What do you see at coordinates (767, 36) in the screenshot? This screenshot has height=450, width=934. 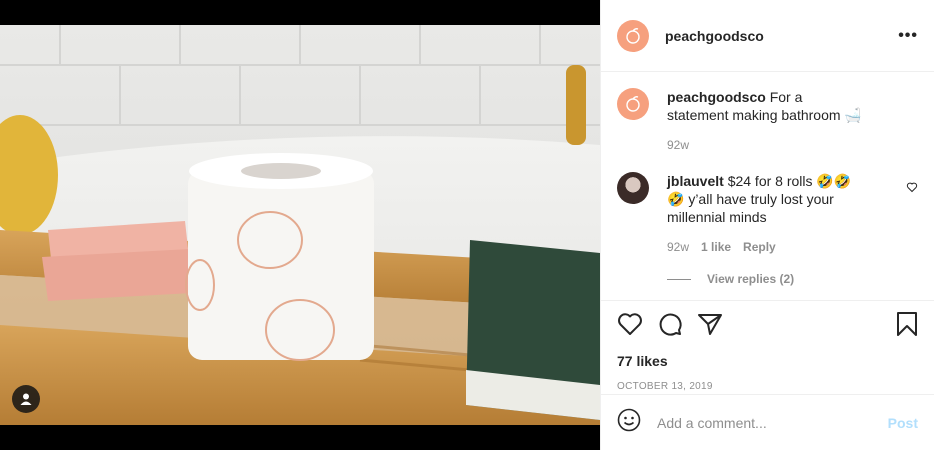 I see `post-header: peachgoodsco •••` at bounding box center [767, 36].